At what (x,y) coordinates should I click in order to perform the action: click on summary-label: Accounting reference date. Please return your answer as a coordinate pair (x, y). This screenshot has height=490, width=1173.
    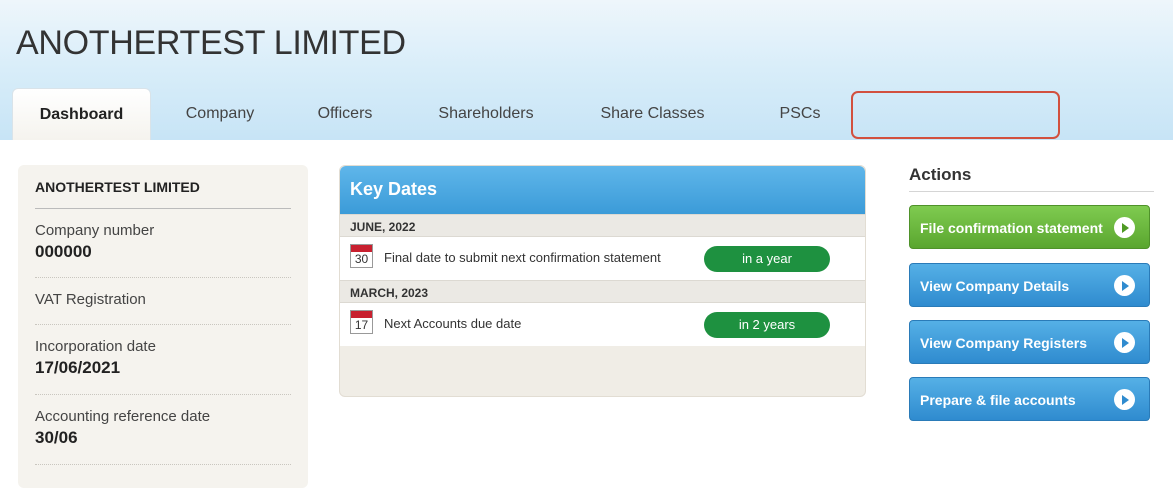
    Looking at the image, I should click on (123, 416).